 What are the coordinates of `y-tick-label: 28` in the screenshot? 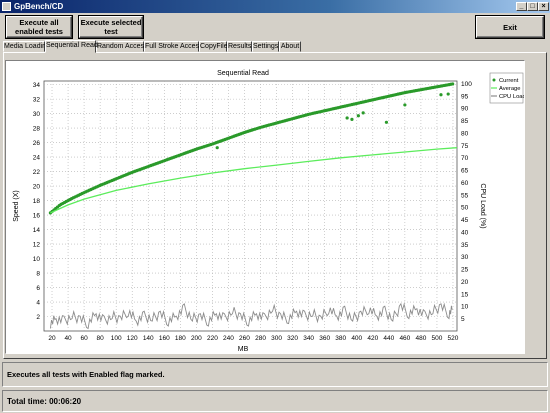 It's located at (37, 129).